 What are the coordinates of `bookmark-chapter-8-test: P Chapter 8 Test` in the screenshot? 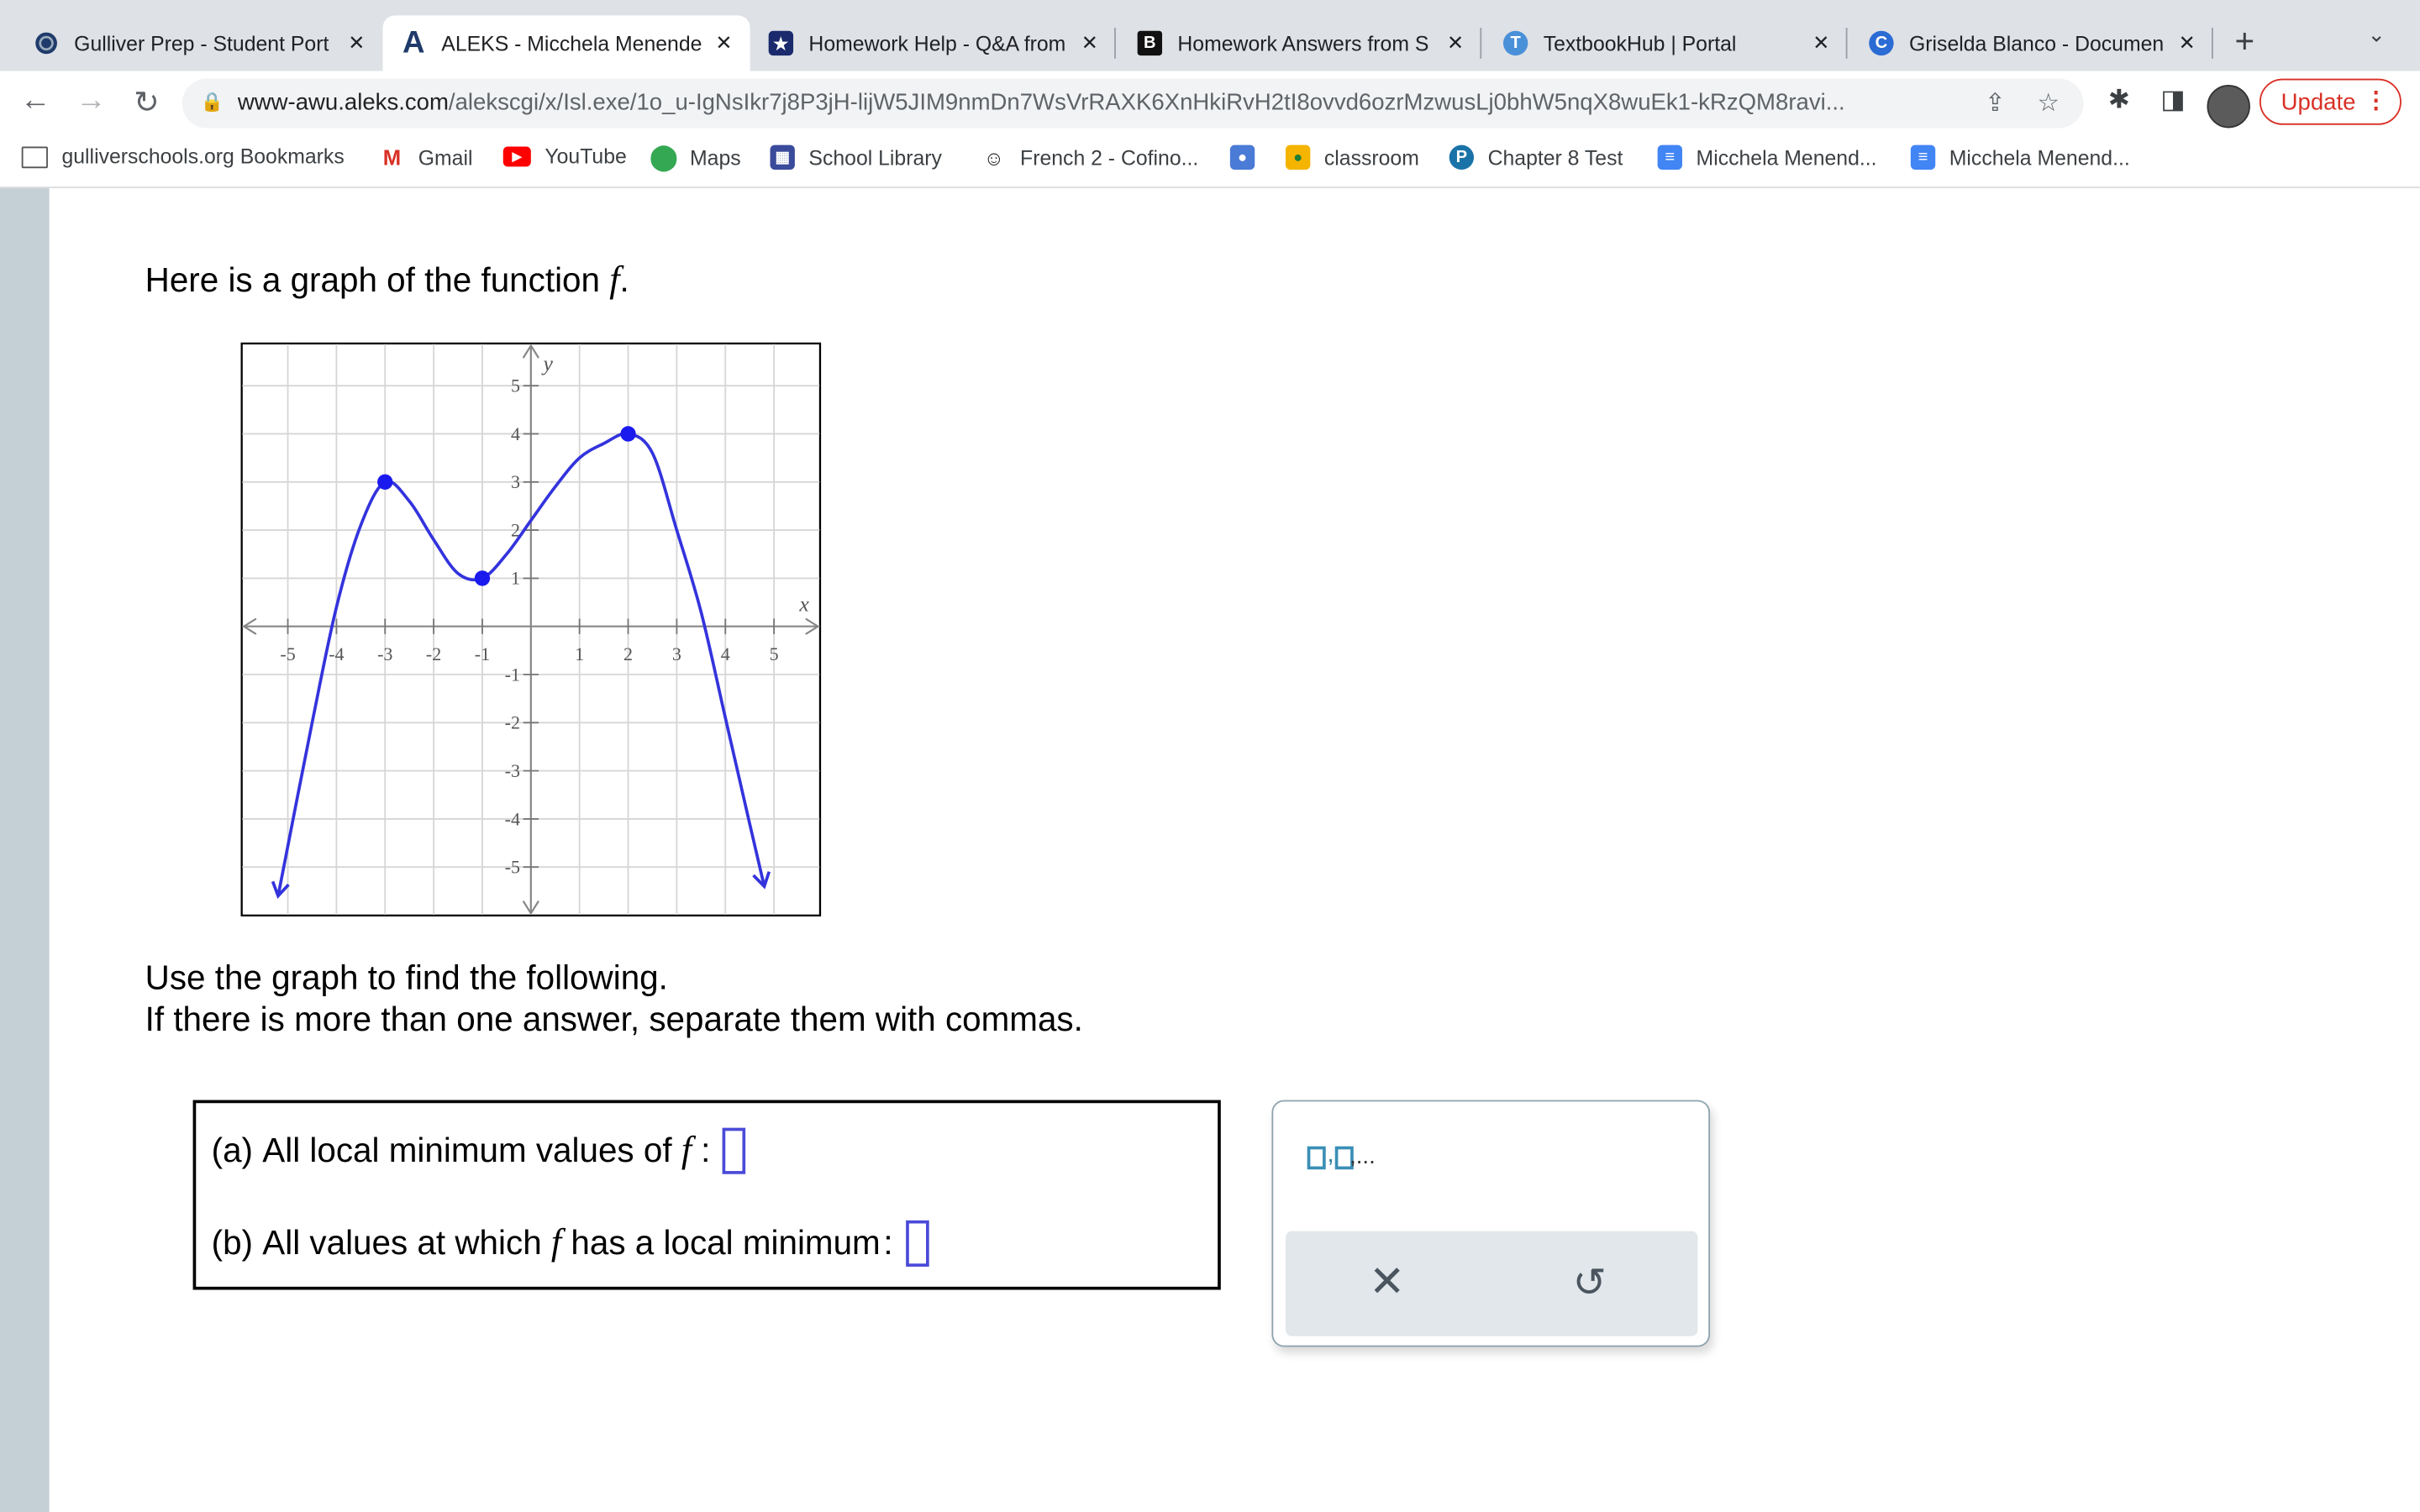 It's located at (1536, 157).